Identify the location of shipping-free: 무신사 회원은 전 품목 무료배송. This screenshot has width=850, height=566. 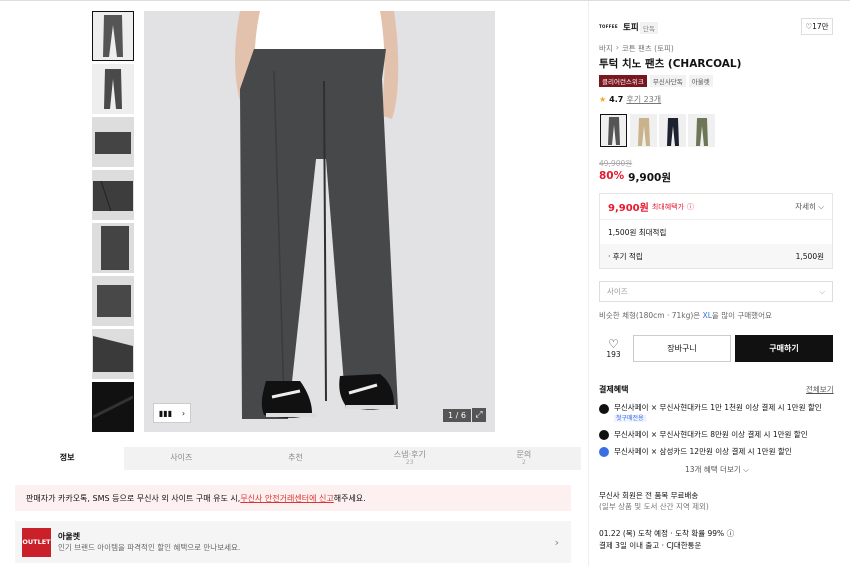
(649, 495).